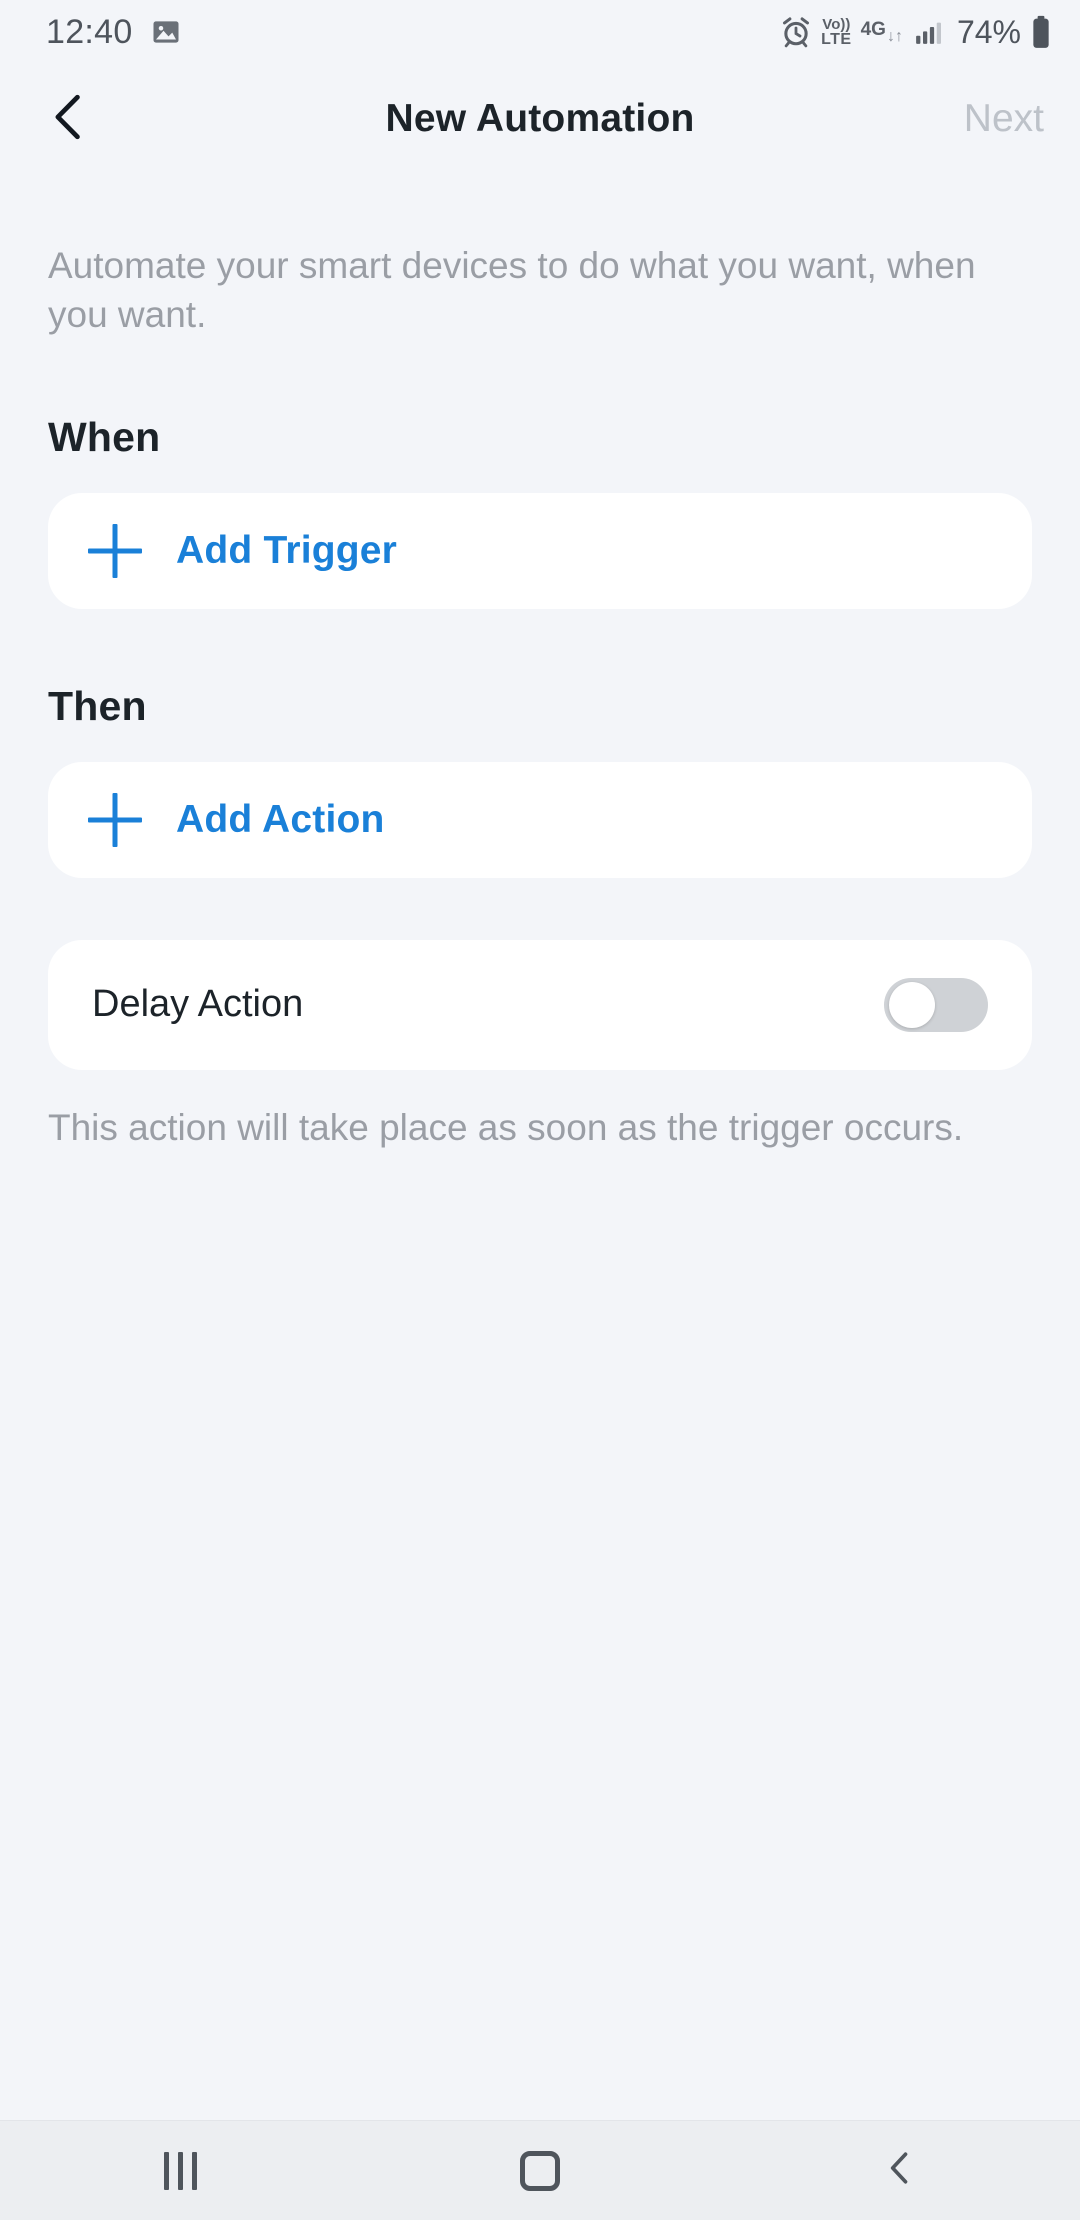 Image resolution: width=1080 pixels, height=2220 pixels. Describe the element at coordinates (894, 36) in the screenshot. I see `data-transfer-arrows-icon: ↓↑` at that location.